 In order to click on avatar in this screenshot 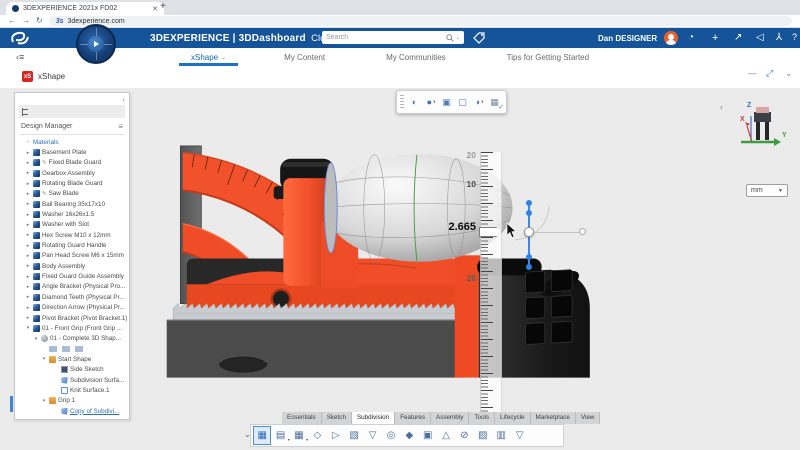, I will do `click(671, 38)`.